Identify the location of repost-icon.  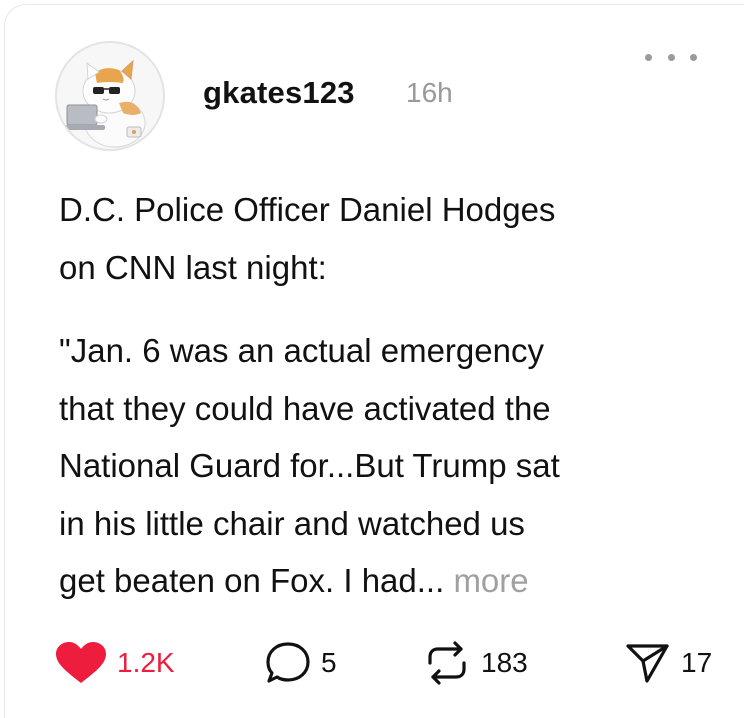
(447, 663).